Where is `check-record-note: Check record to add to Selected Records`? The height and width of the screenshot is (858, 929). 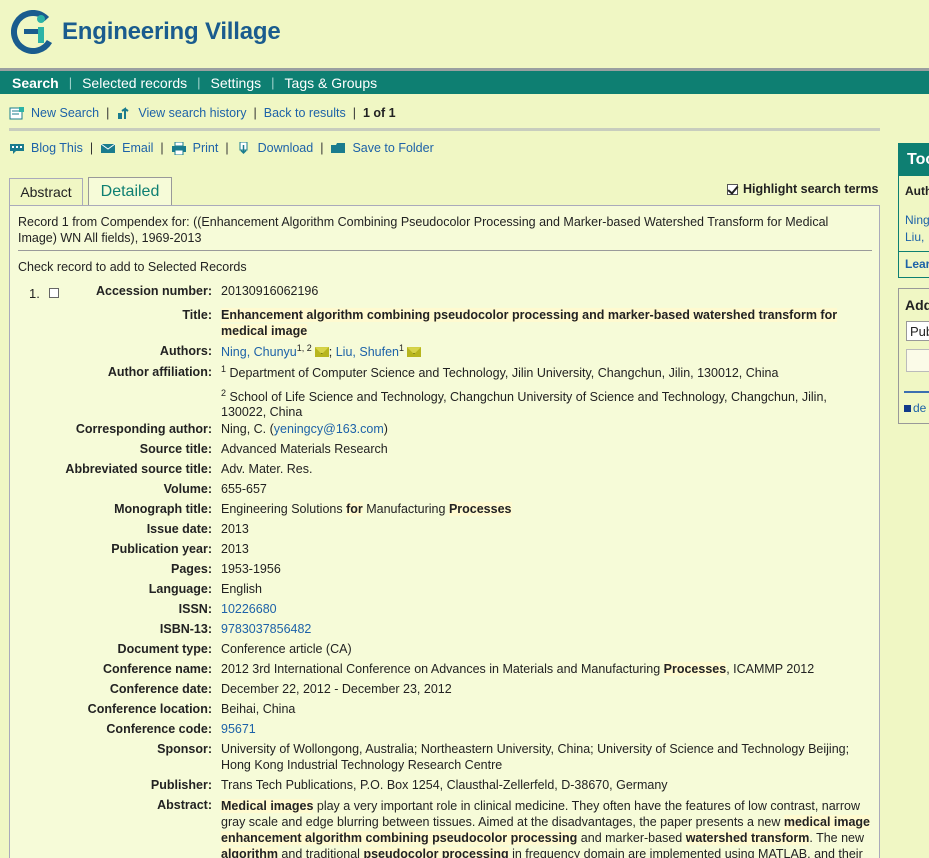
check-record-note: Check record to add to Selected Records is located at coordinates (132, 267).